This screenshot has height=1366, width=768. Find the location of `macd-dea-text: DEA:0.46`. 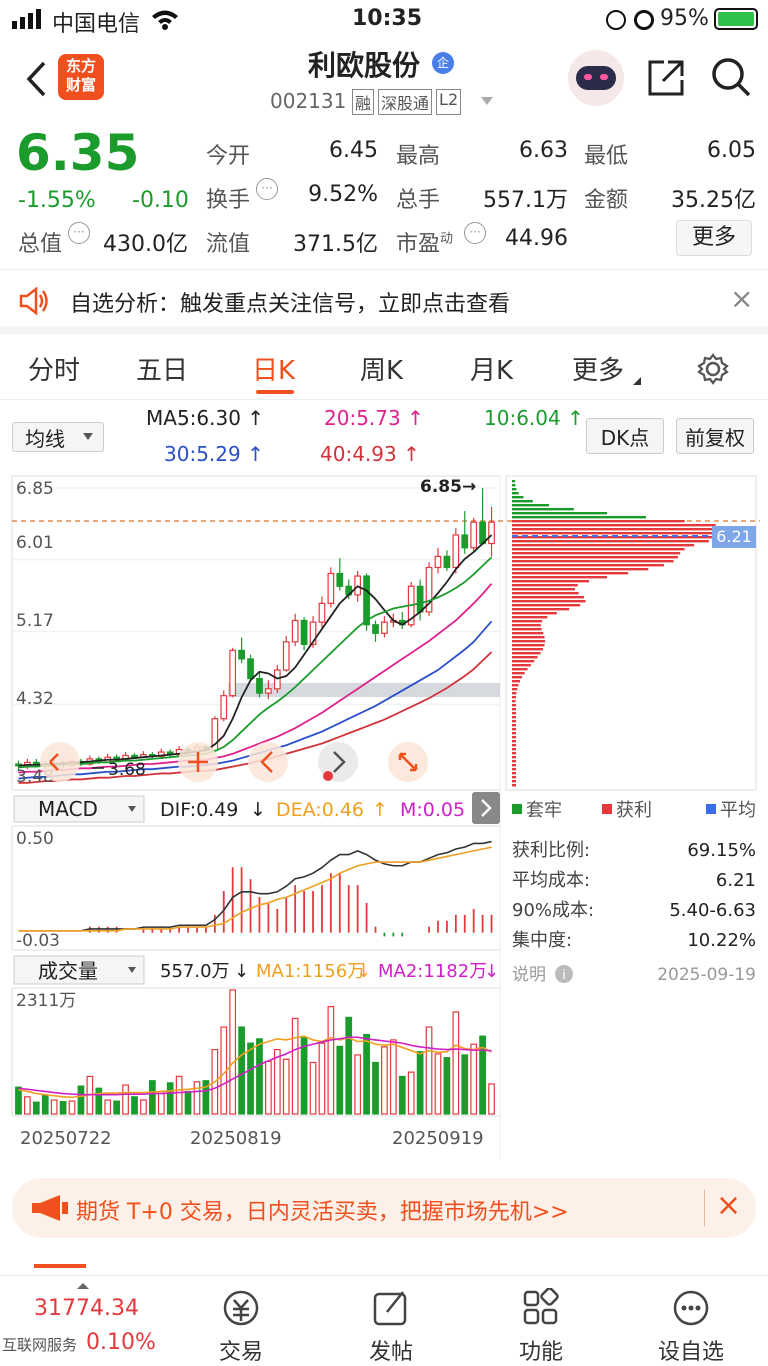

macd-dea-text: DEA:0.46 is located at coordinates (320, 810).